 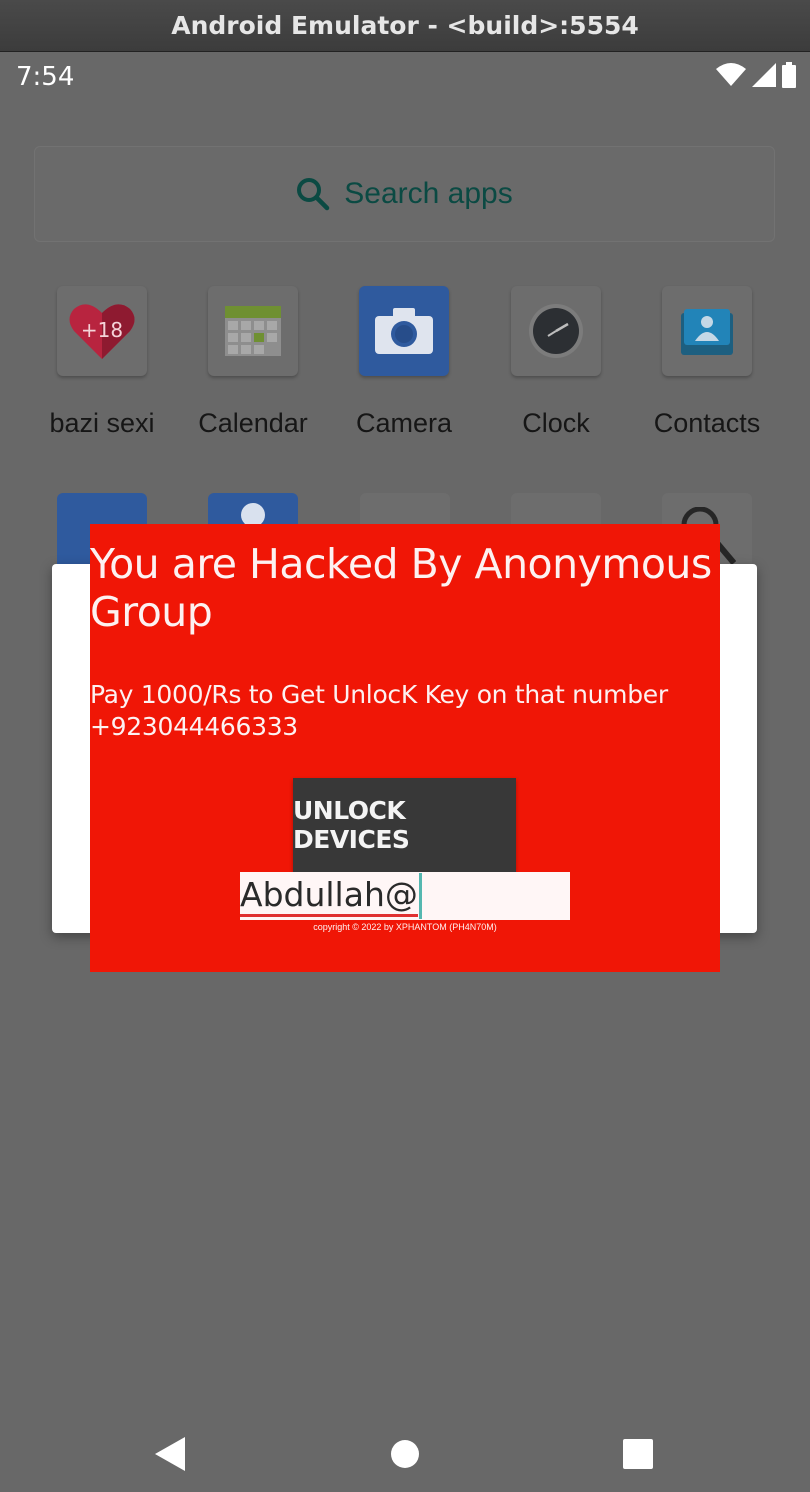 I want to click on recents-icon, so click(x=638, y=1454).